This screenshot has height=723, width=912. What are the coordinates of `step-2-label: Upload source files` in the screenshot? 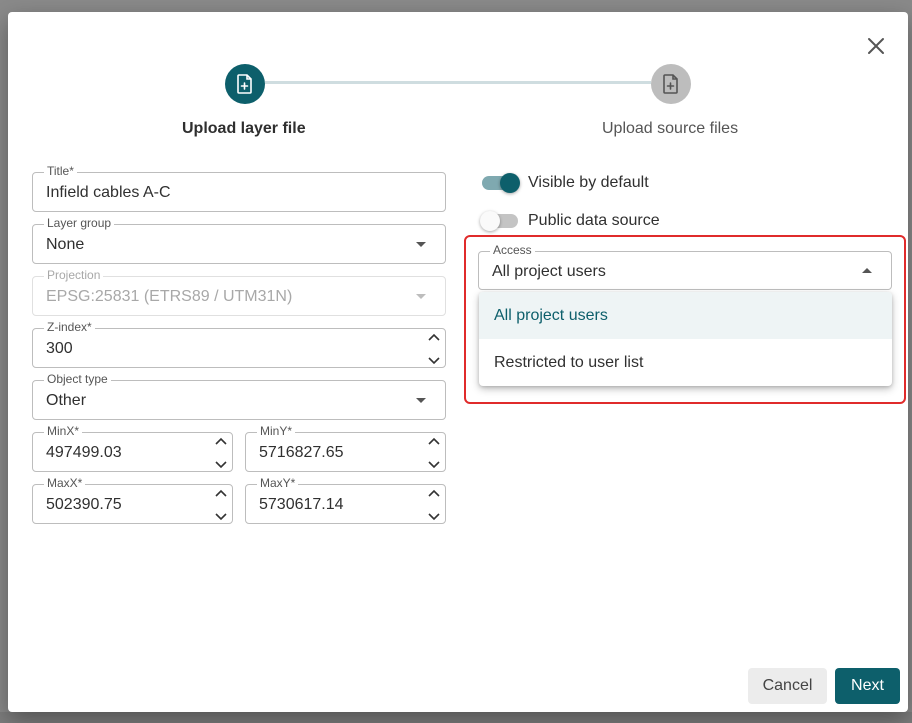 It's located at (670, 128).